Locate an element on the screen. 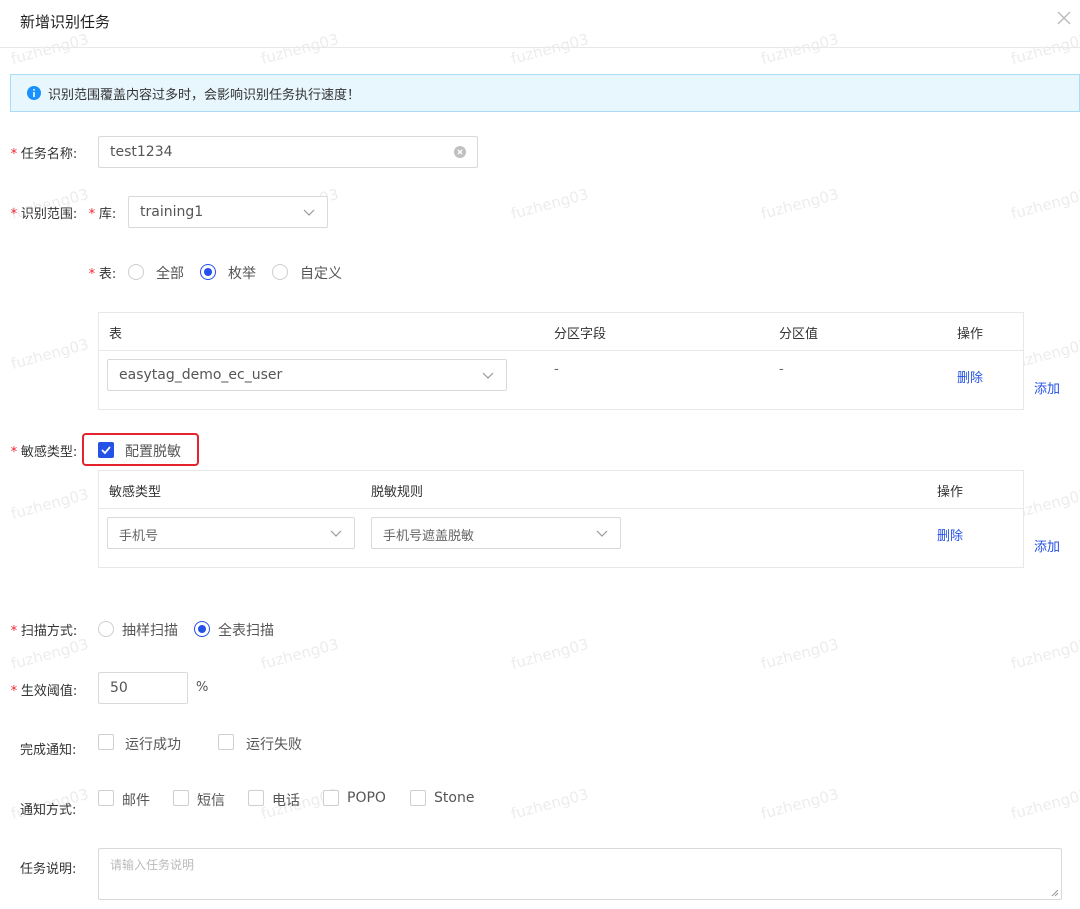 The image size is (1080, 909). scan-full-label: 全表扫描 is located at coordinates (246, 631).